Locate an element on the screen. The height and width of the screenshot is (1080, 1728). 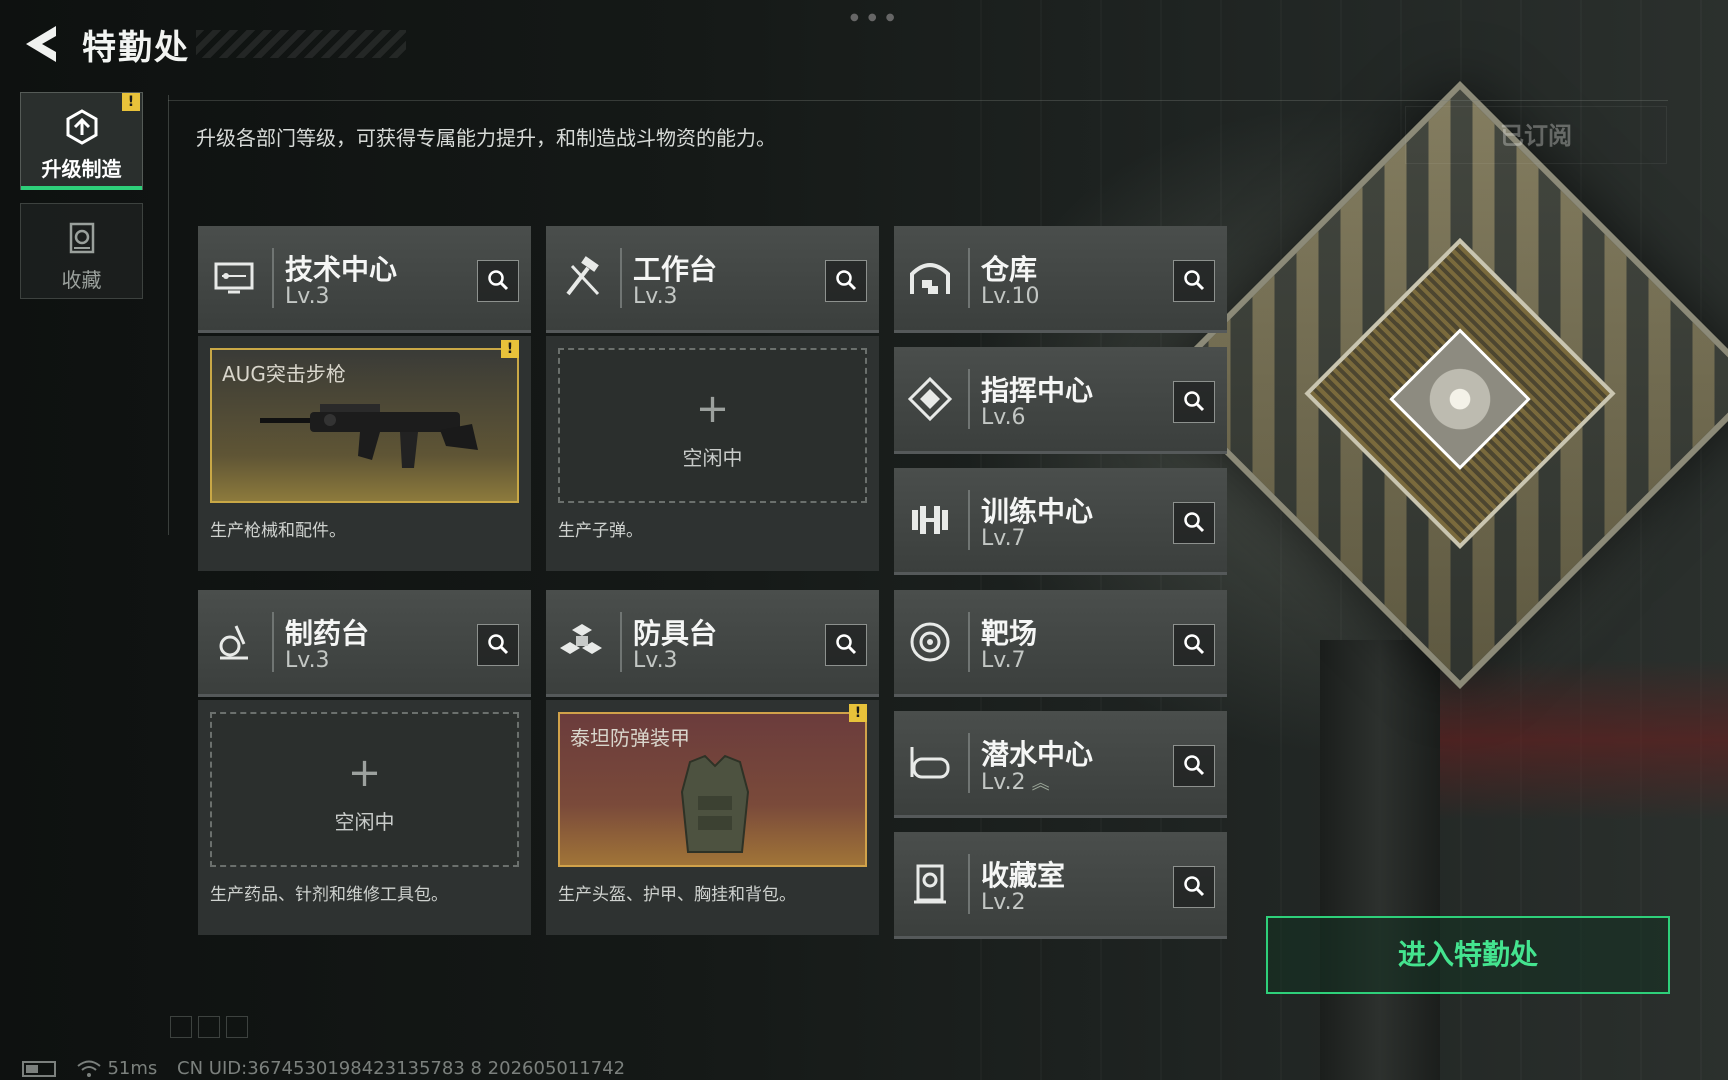
enter-button: 进入特勤处 is located at coordinates (1468, 955).